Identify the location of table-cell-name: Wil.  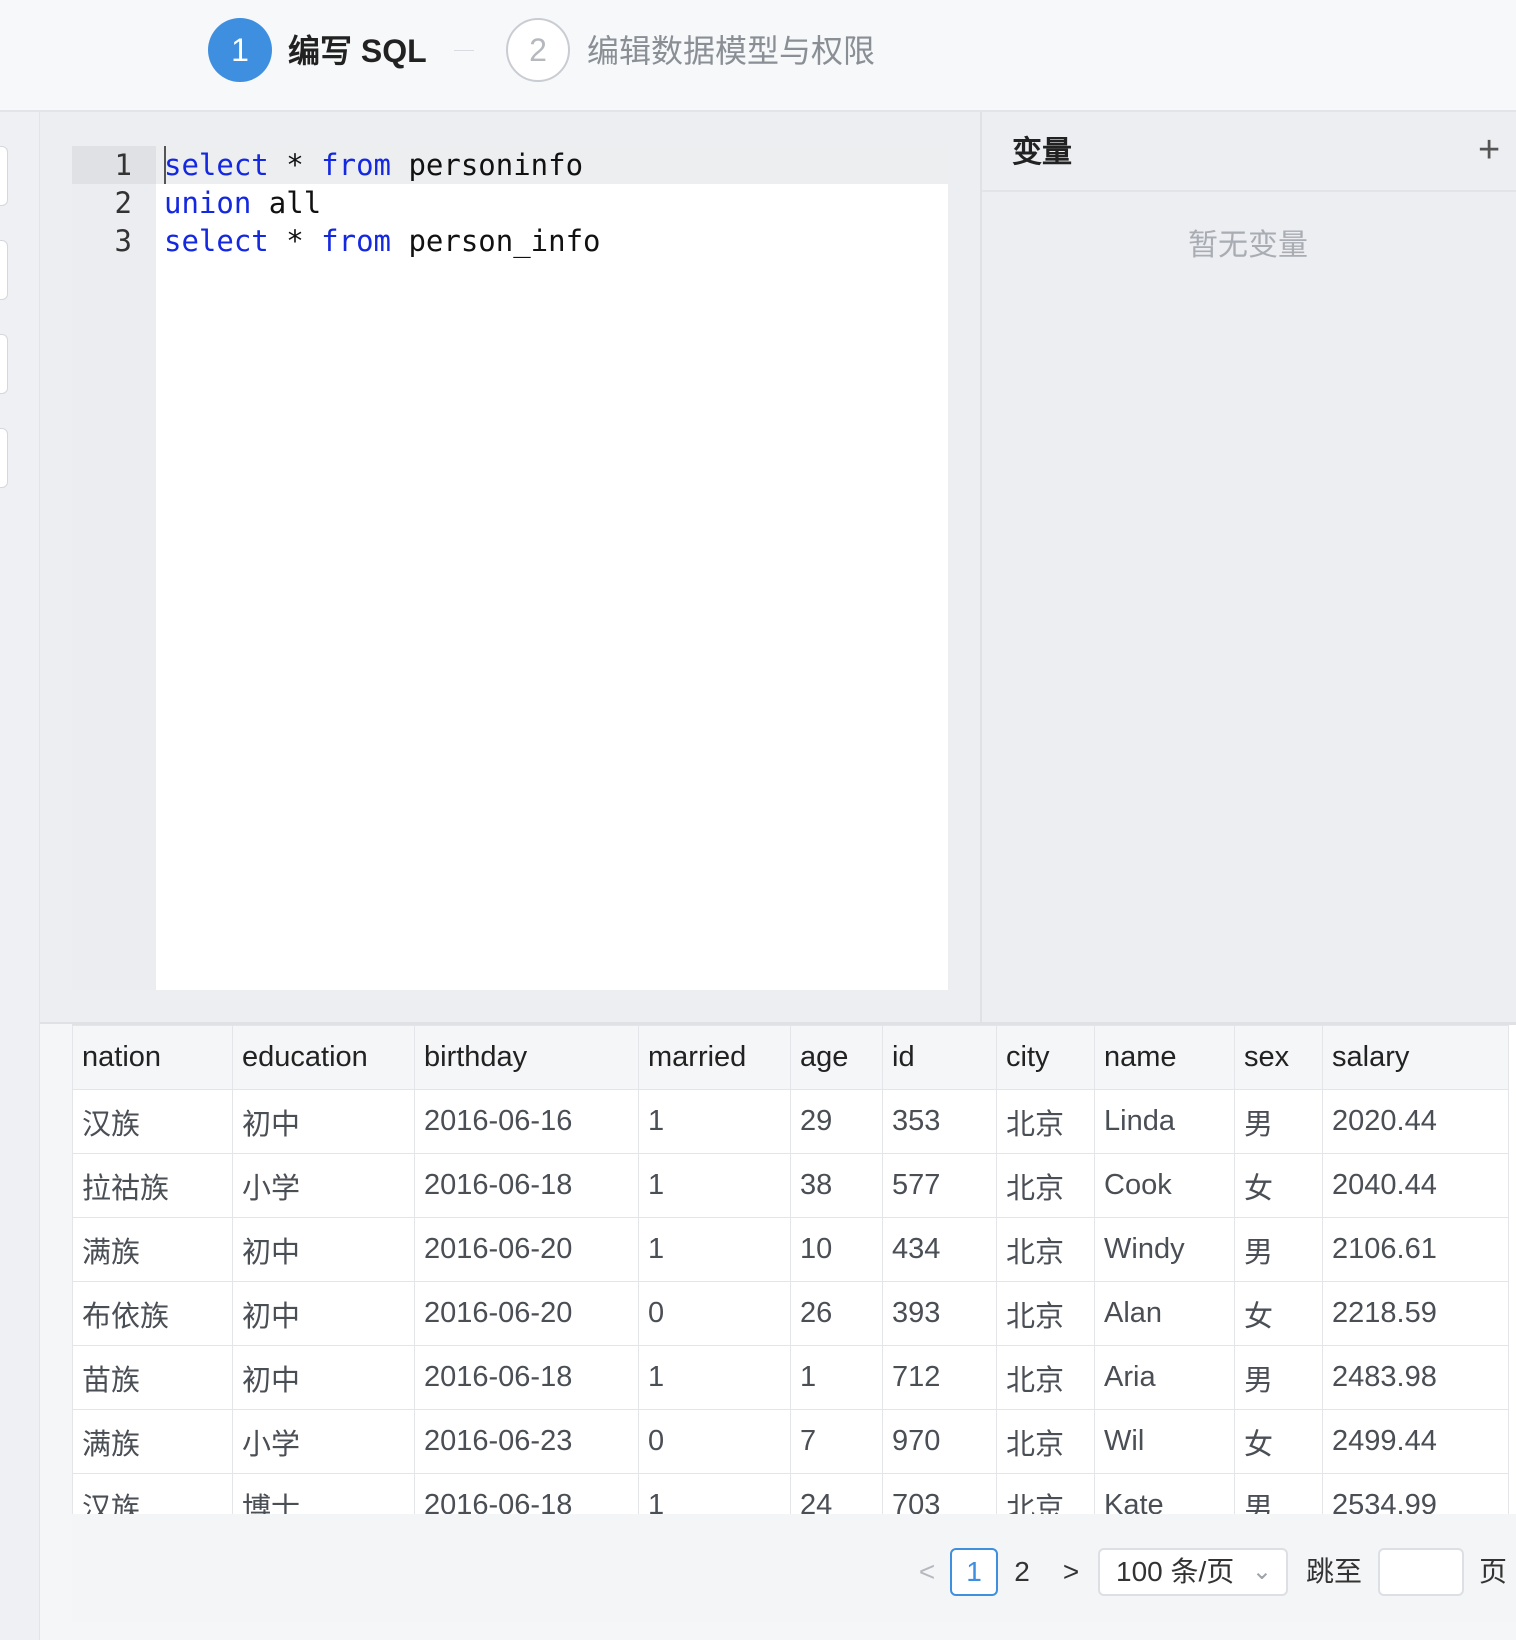
(1164, 1441).